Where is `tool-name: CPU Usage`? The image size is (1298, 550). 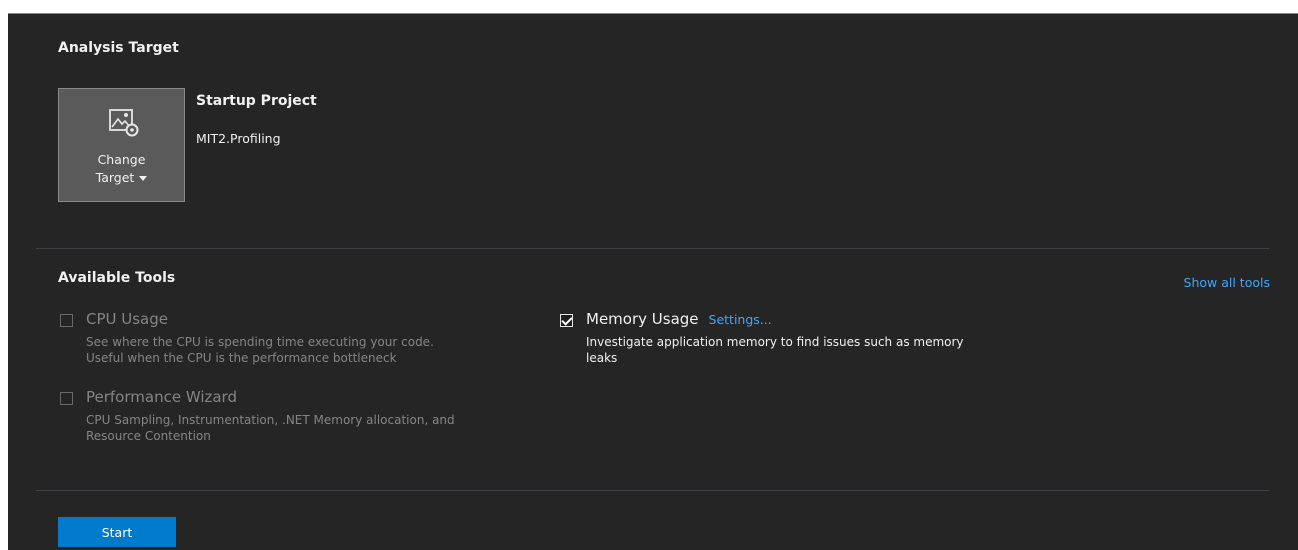 tool-name: CPU Usage is located at coordinates (127, 319).